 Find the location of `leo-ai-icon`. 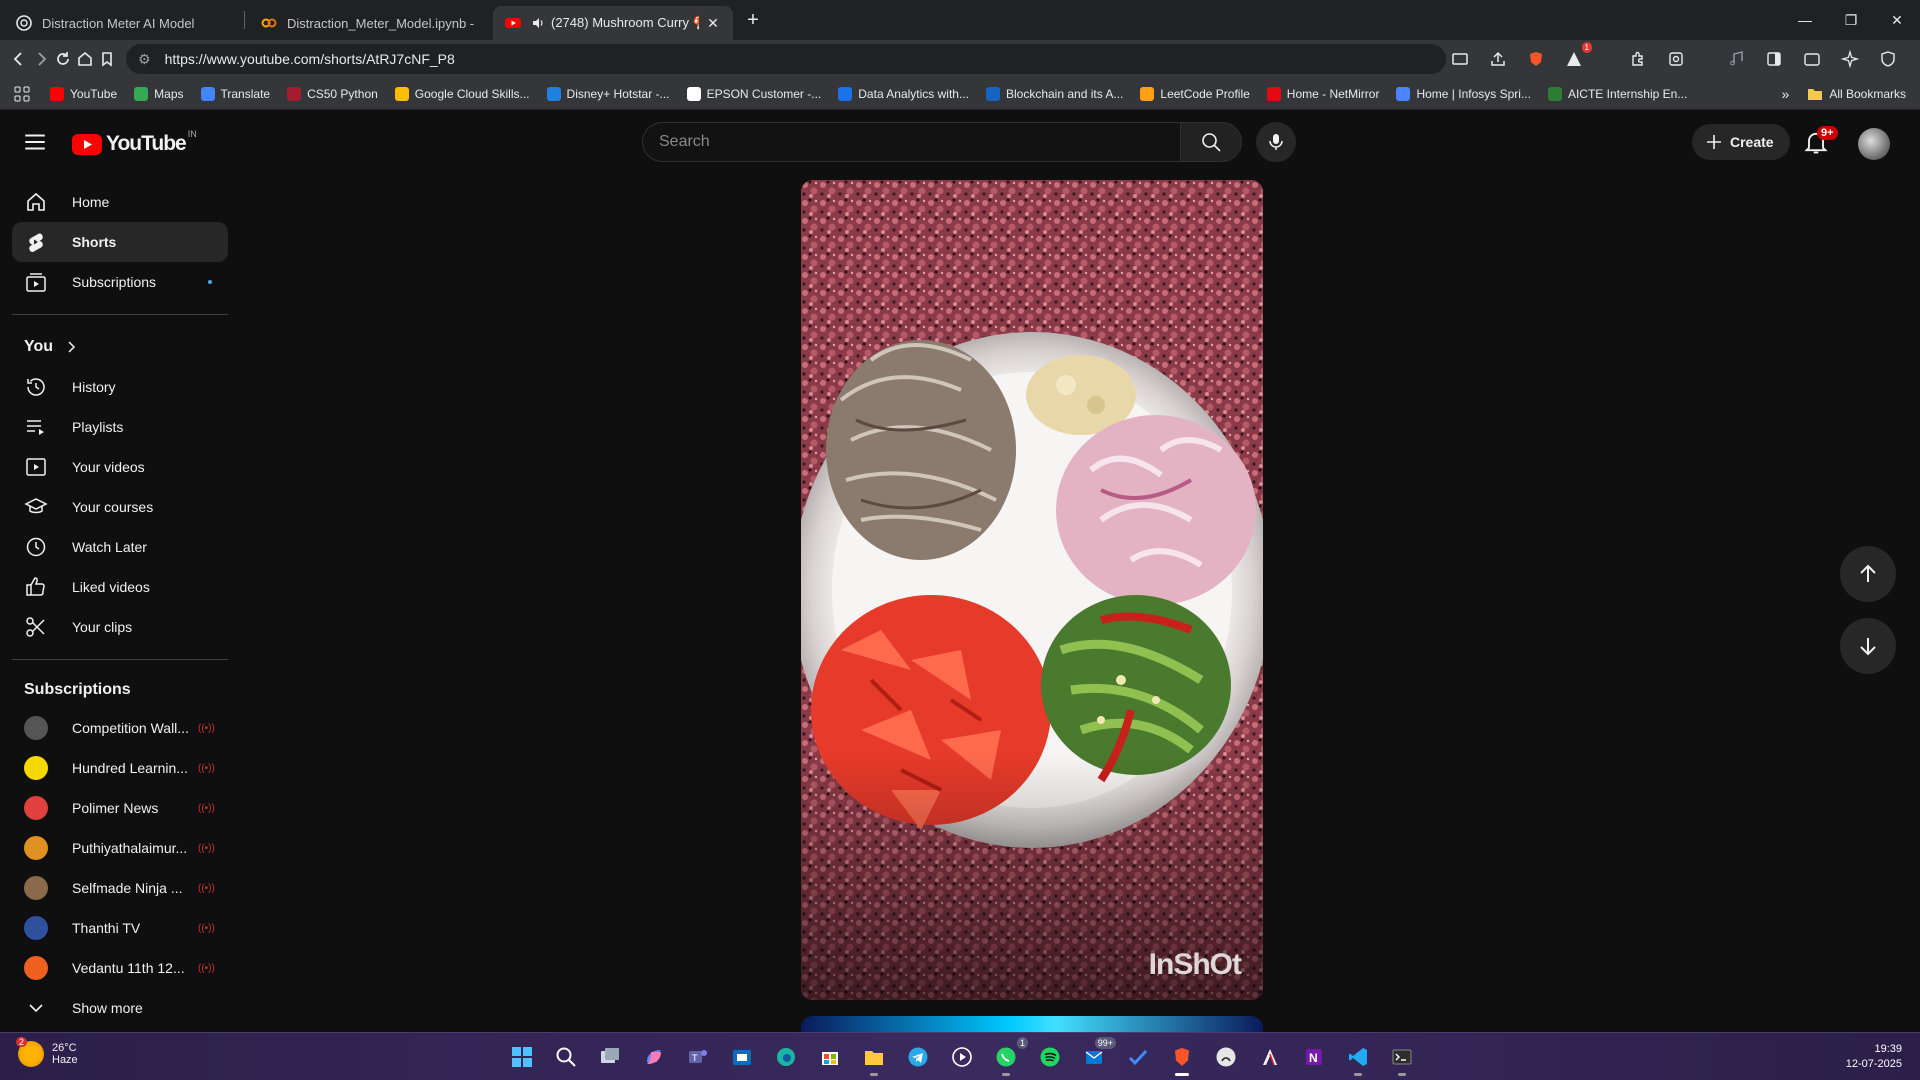

leo-ai-icon is located at coordinates (1850, 59).